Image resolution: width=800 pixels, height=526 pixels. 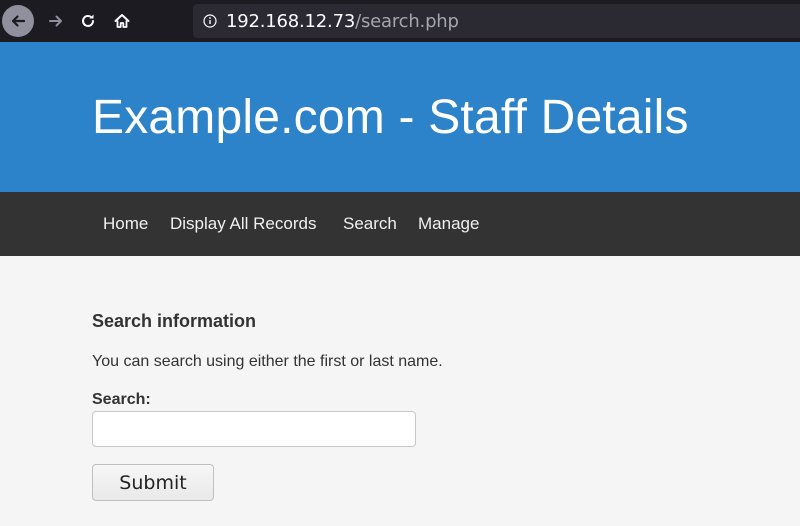 What do you see at coordinates (400, 224) in the screenshot?
I see `main-nav: Home Display All Records Search Manage` at bounding box center [400, 224].